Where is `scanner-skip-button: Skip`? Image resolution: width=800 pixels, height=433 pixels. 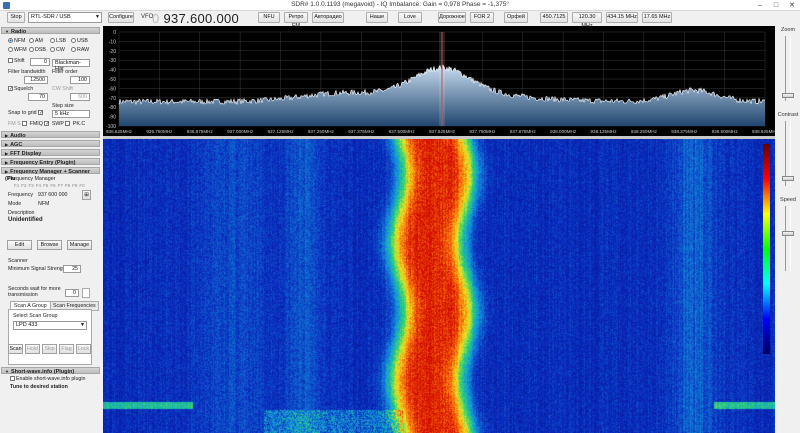
scanner-skip-button: Skip is located at coordinates (49, 349).